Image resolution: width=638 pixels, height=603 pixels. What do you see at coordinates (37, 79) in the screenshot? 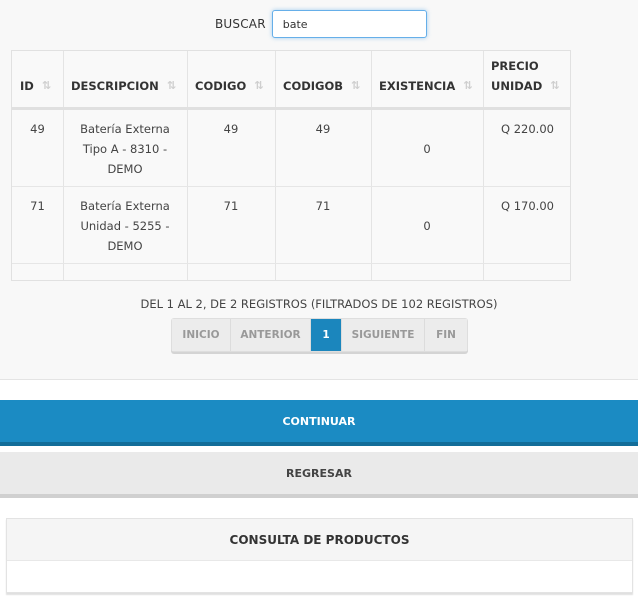
I see `column-header-id: ID ⇅` at bounding box center [37, 79].